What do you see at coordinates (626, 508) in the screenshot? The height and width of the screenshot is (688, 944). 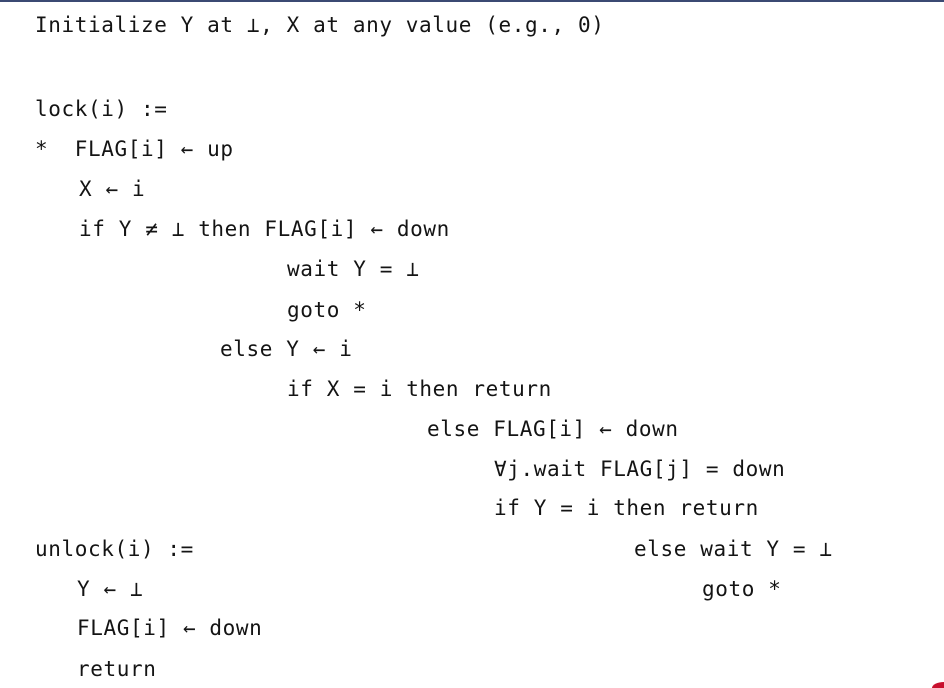 I see `lock-line-if-y-eq-i: if Y = i then return` at bounding box center [626, 508].